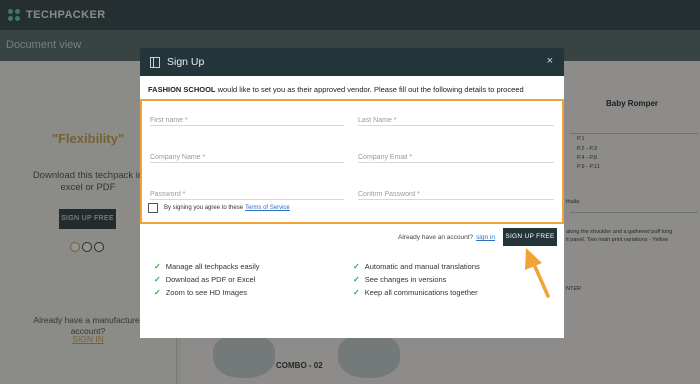 The height and width of the screenshot is (384, 700). I want to click on feature-item: ✓ Automatic and manual translations, so click(416, 266).